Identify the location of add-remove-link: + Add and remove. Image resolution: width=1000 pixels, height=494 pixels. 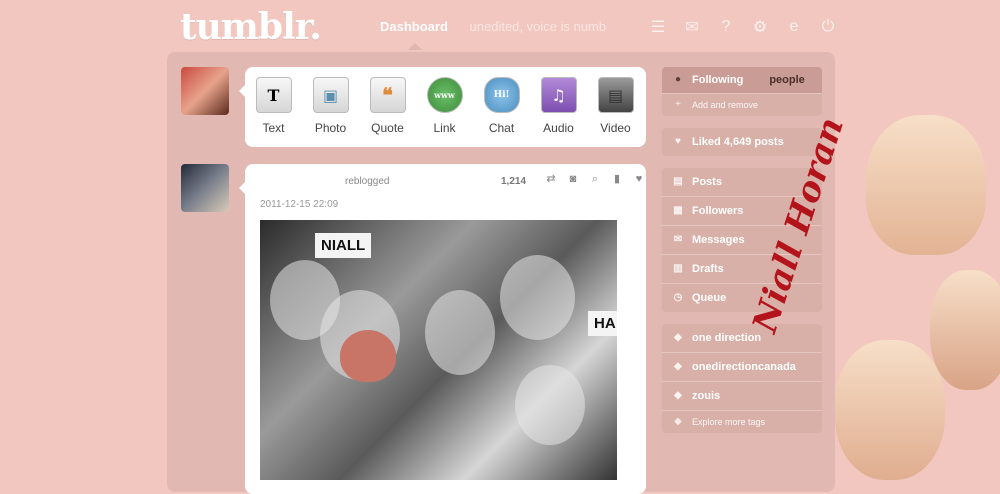
(742, 105).